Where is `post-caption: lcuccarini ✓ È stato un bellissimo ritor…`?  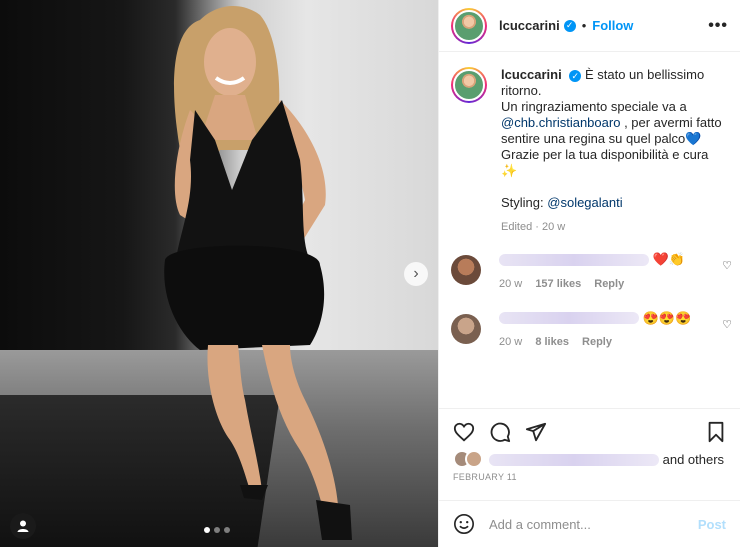
post-caption: lcuccarini ✓ È stato un bellissimo ritor… is located at coordinates (589, 144).